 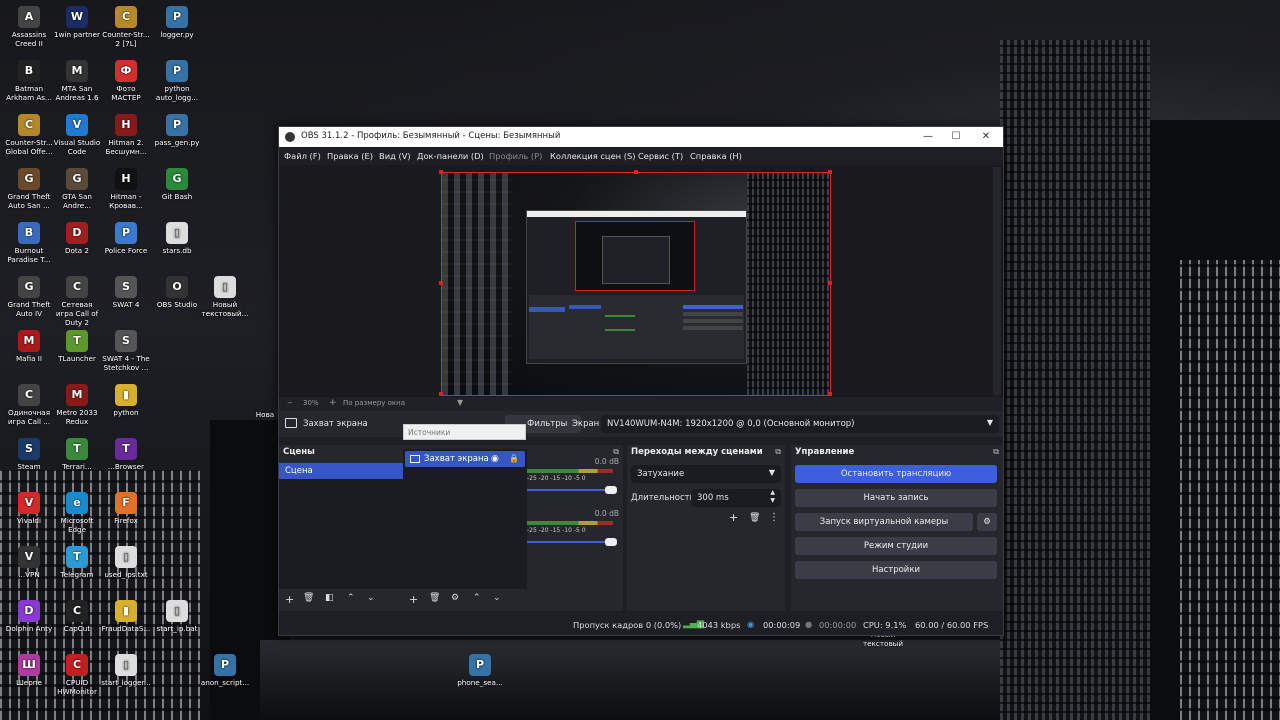 What do you see at coordinates (997, 281) in the screenshot?
I see `preview-scrollbar` at bounding box center [997, 281].